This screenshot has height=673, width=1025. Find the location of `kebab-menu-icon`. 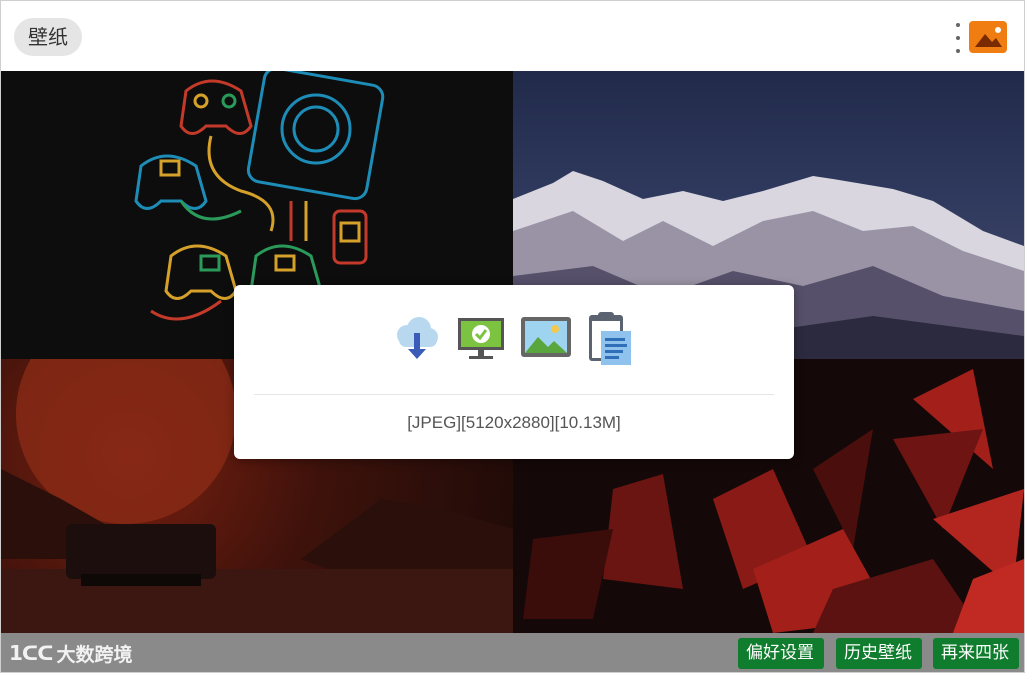

kebab-menu-icon is located at coordinates (958, 38).